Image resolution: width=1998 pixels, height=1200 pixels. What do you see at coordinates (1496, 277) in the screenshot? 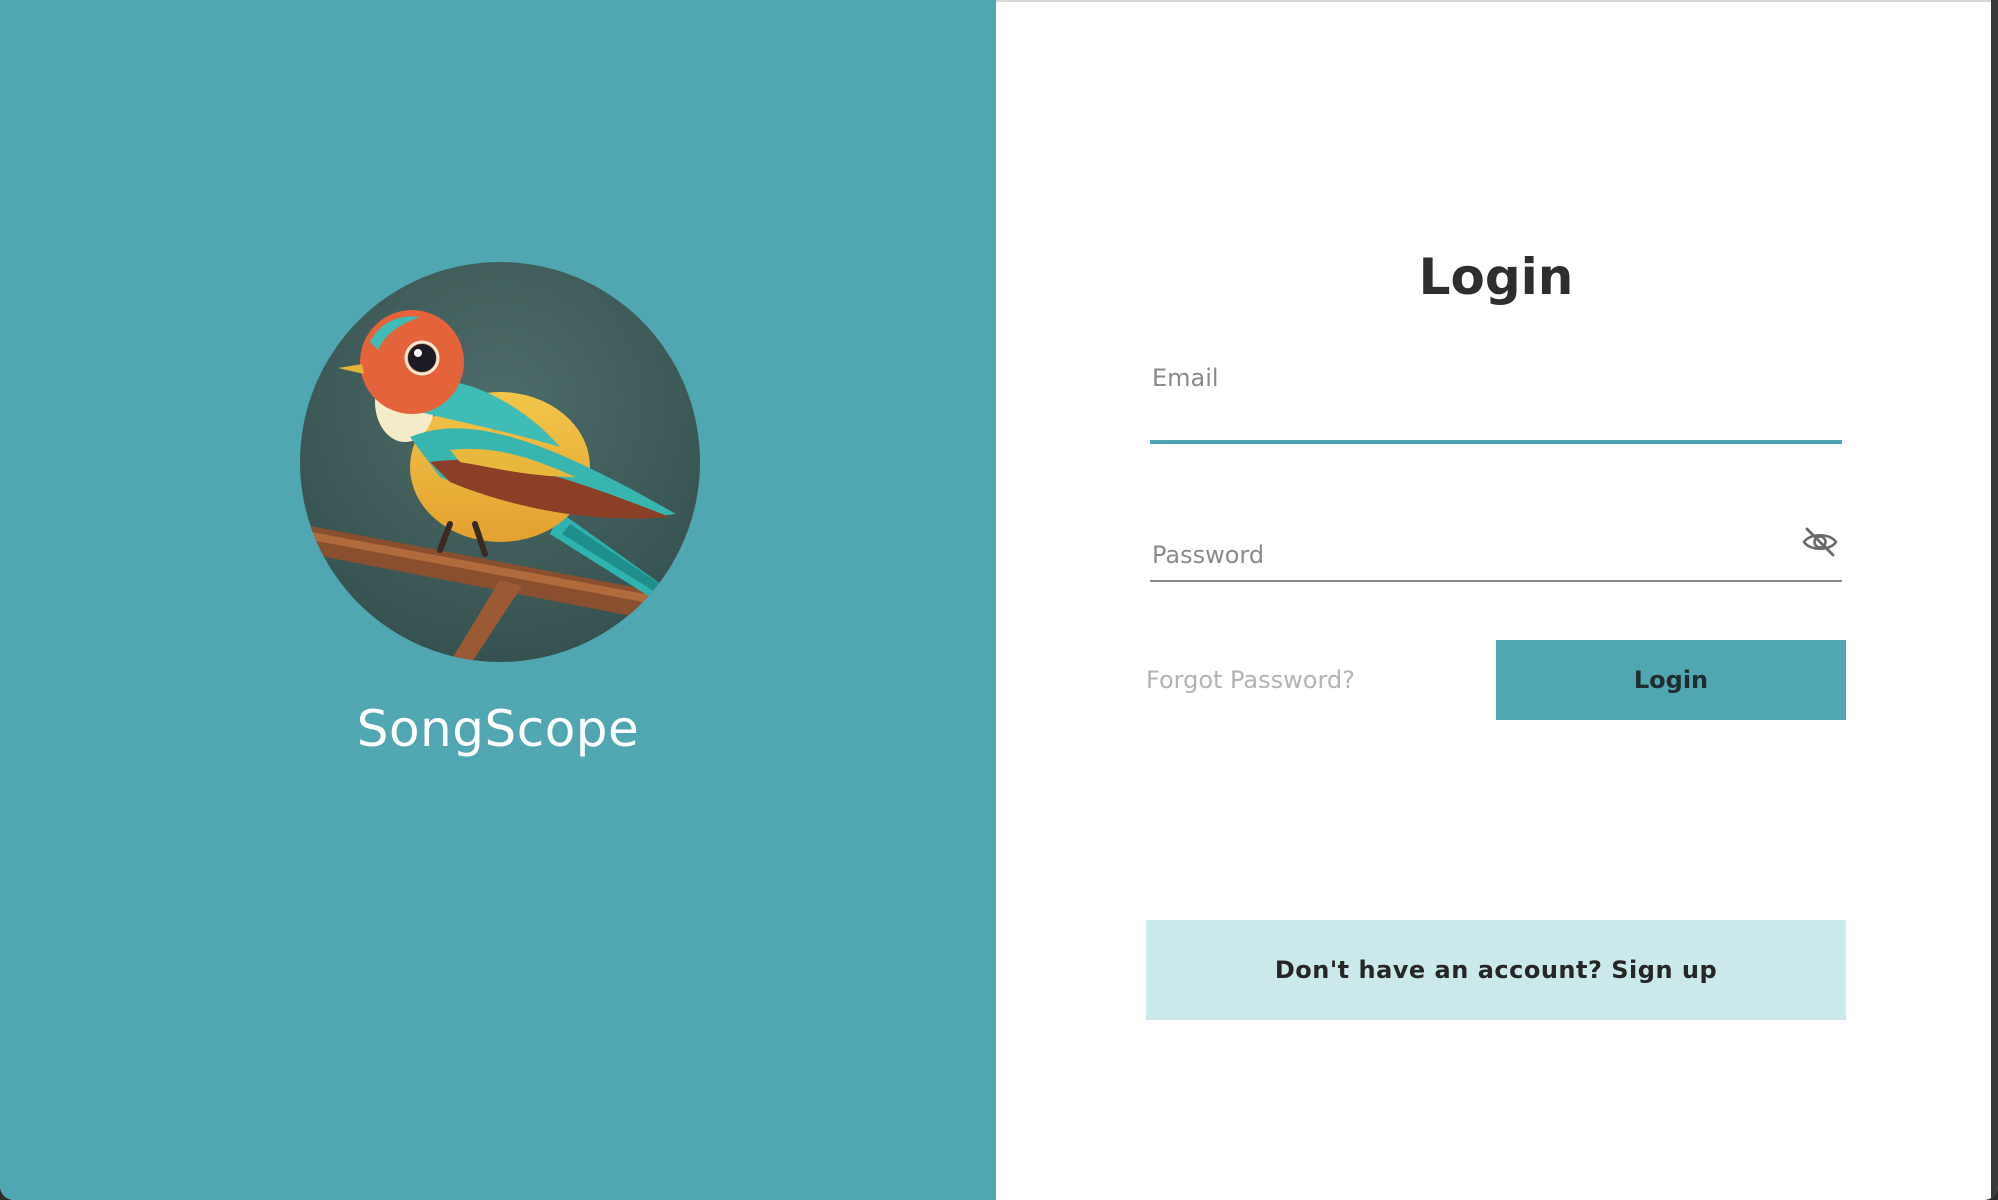
I see `login-title: Login` at bounding box center [1496, 277].